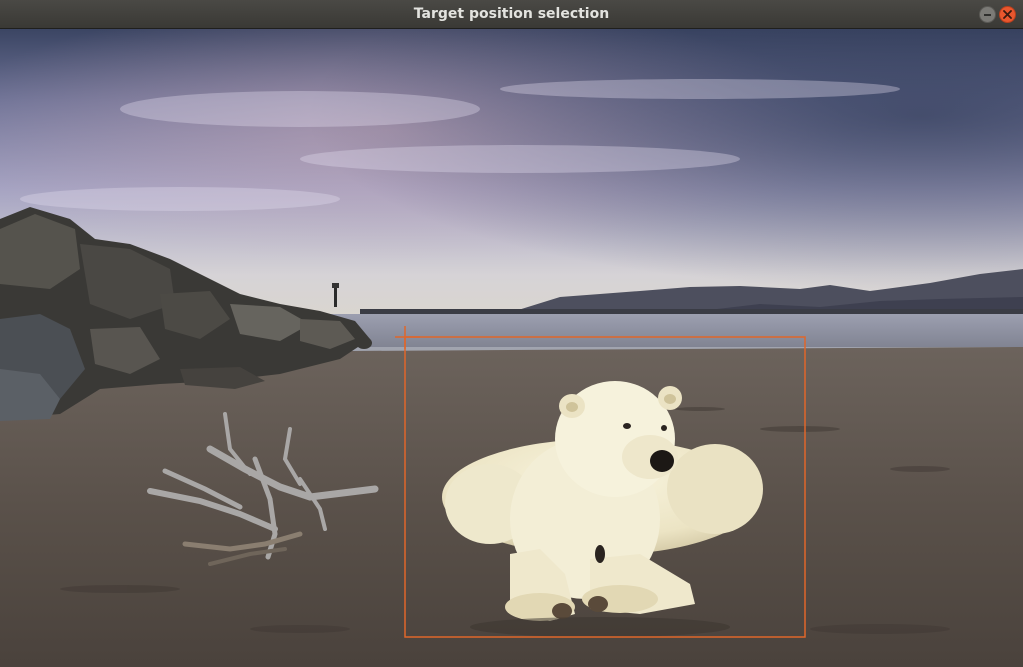 The height and width of the screenshot is (667, 1023). I want to click on minimize-button, so click(987, 14).